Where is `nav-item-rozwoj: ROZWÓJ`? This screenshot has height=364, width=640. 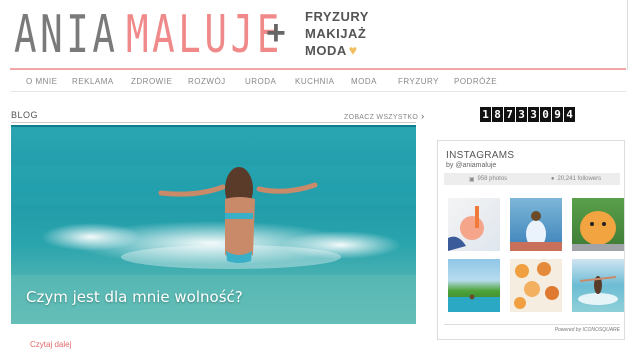 nav-item-rozwoj: ROZWÓJ is located at coordinates (207, 81).